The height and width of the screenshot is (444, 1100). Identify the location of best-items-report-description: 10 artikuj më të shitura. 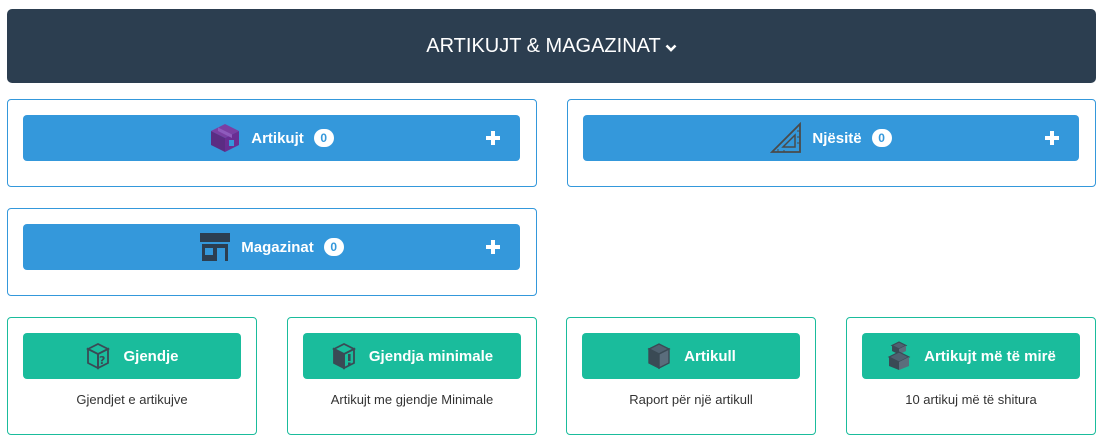
(971, 399).